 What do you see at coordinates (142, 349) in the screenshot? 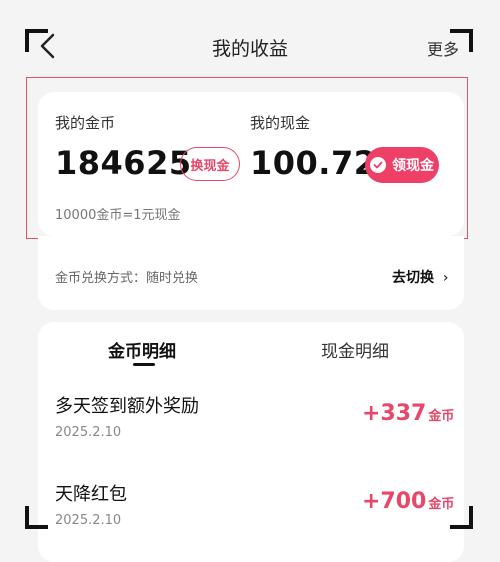
I see `tab-coin-details: 金币明细` at bounding box center [142, 349].